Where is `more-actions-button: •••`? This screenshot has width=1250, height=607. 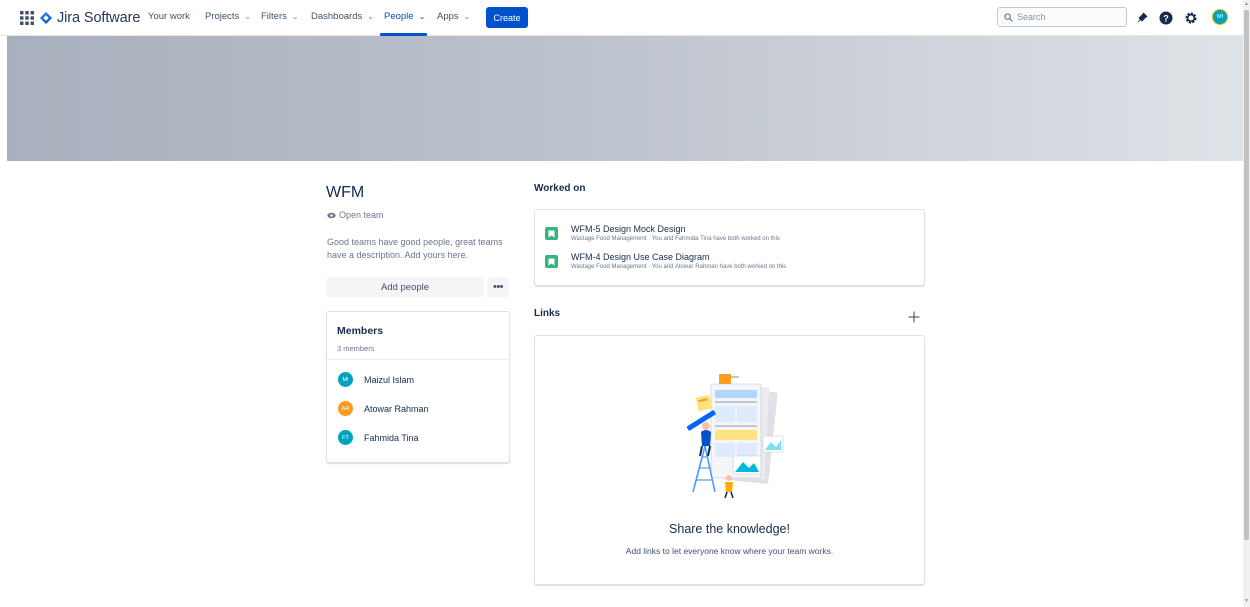 more-actions-button: ••• is located at coordinates (498, 287).